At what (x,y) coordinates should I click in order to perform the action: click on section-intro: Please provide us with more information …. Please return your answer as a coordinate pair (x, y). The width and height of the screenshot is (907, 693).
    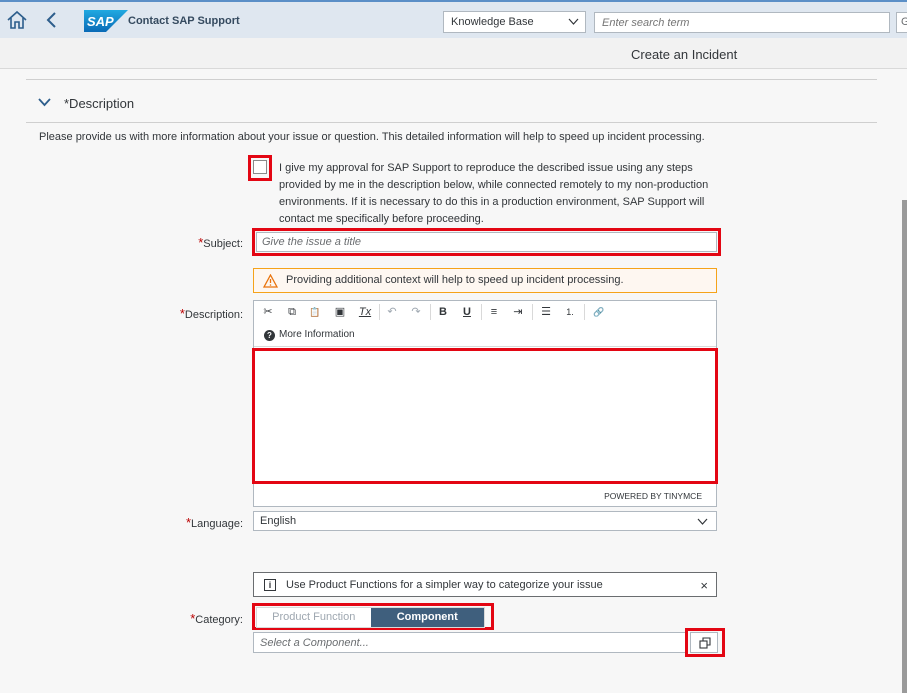
    Looking at the image, I should click on (372, 137).